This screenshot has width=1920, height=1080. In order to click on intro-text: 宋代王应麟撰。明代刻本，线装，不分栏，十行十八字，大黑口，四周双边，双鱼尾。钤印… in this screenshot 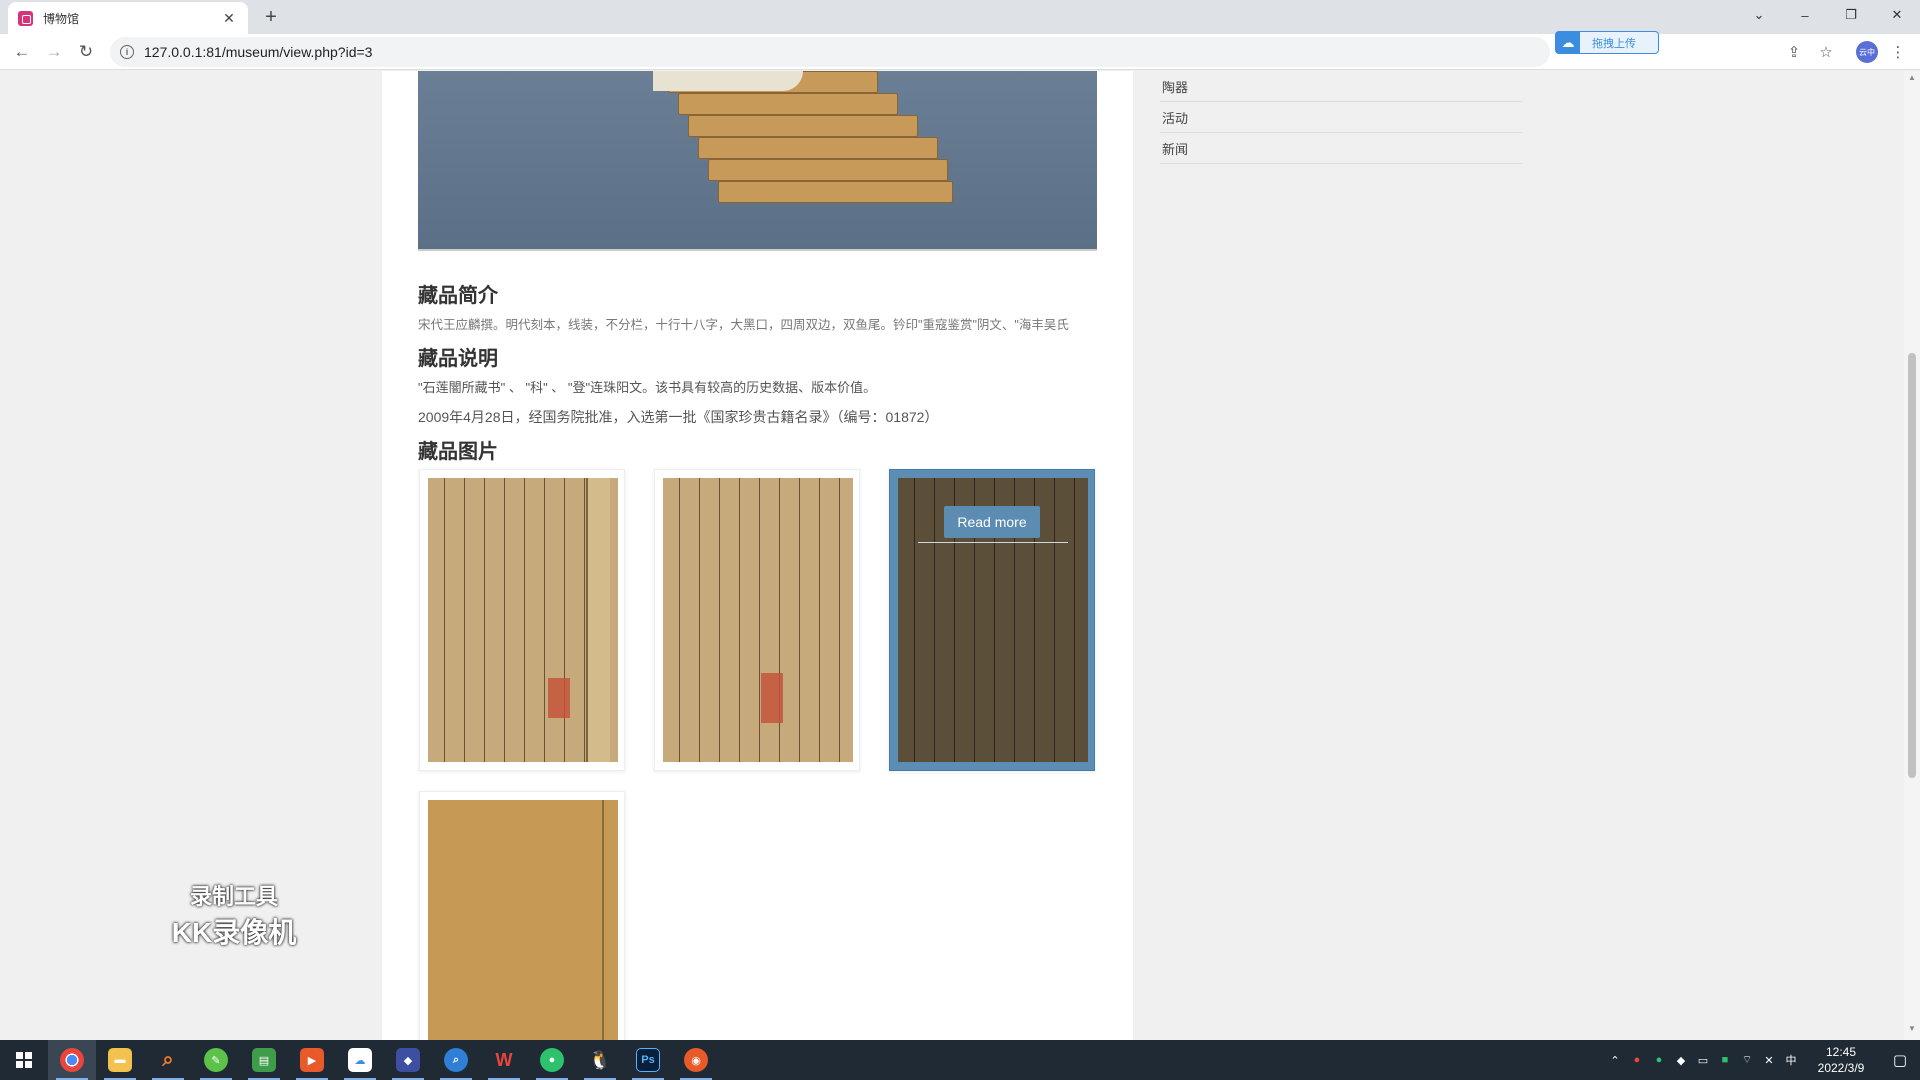, I will do `click(743, 325)`.